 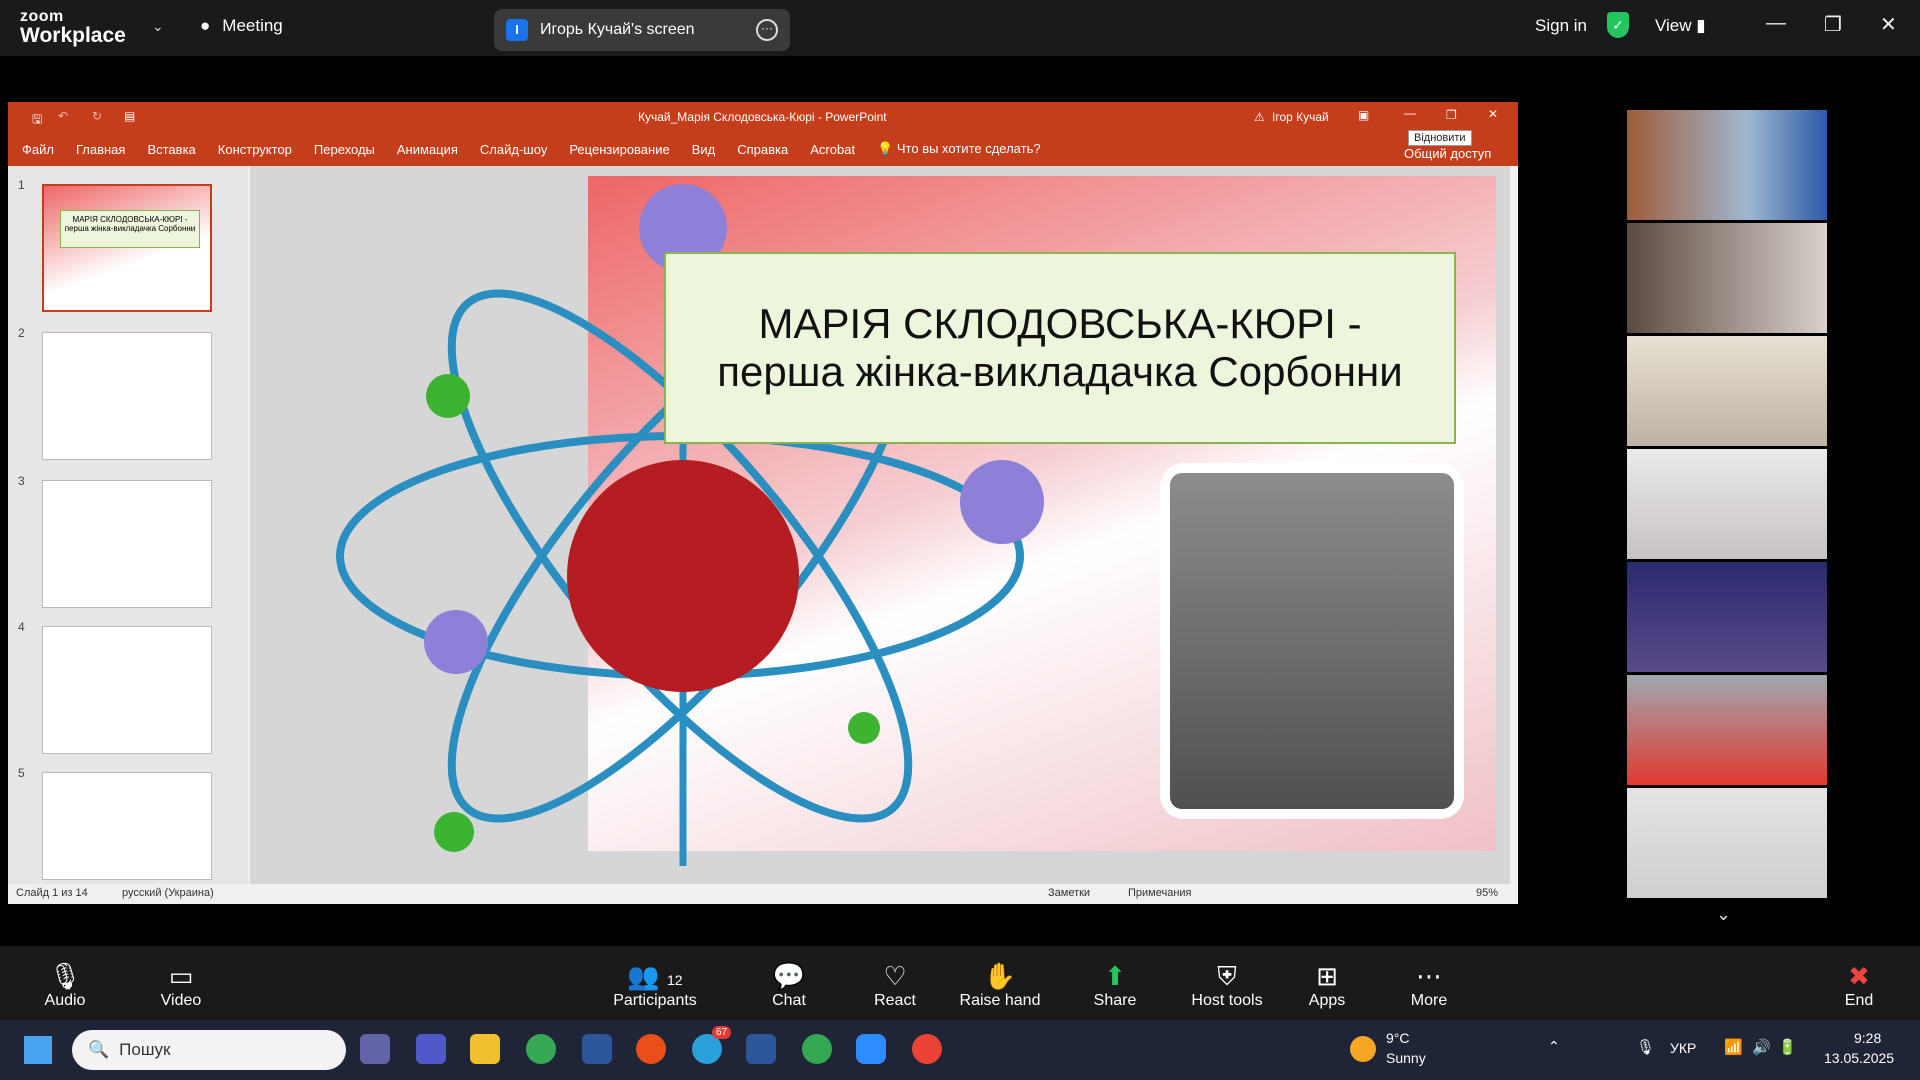 I want to click on tab-insert: Вставка, so click(x=171, y=149).